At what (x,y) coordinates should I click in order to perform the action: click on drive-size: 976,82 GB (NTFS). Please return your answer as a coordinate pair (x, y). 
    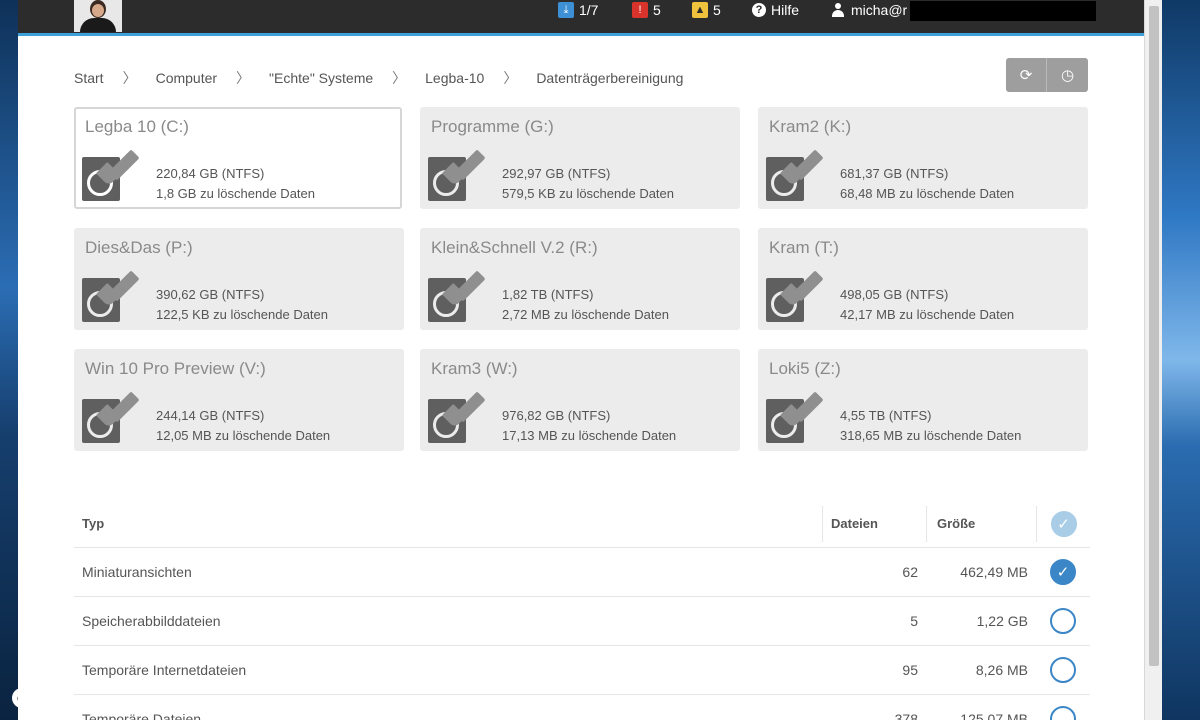
    Looking at the image, I should click on (556, 415).